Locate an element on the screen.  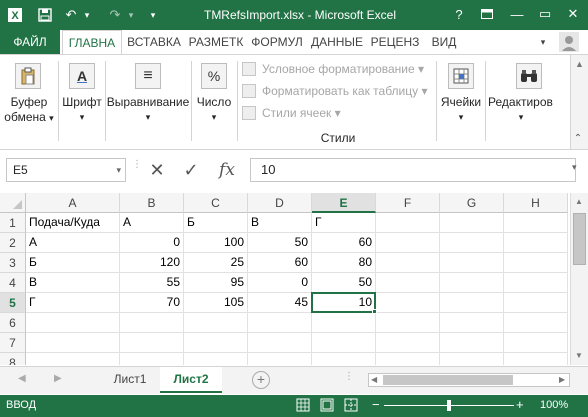
column-header-b: B is located at coordinates (152, 203).